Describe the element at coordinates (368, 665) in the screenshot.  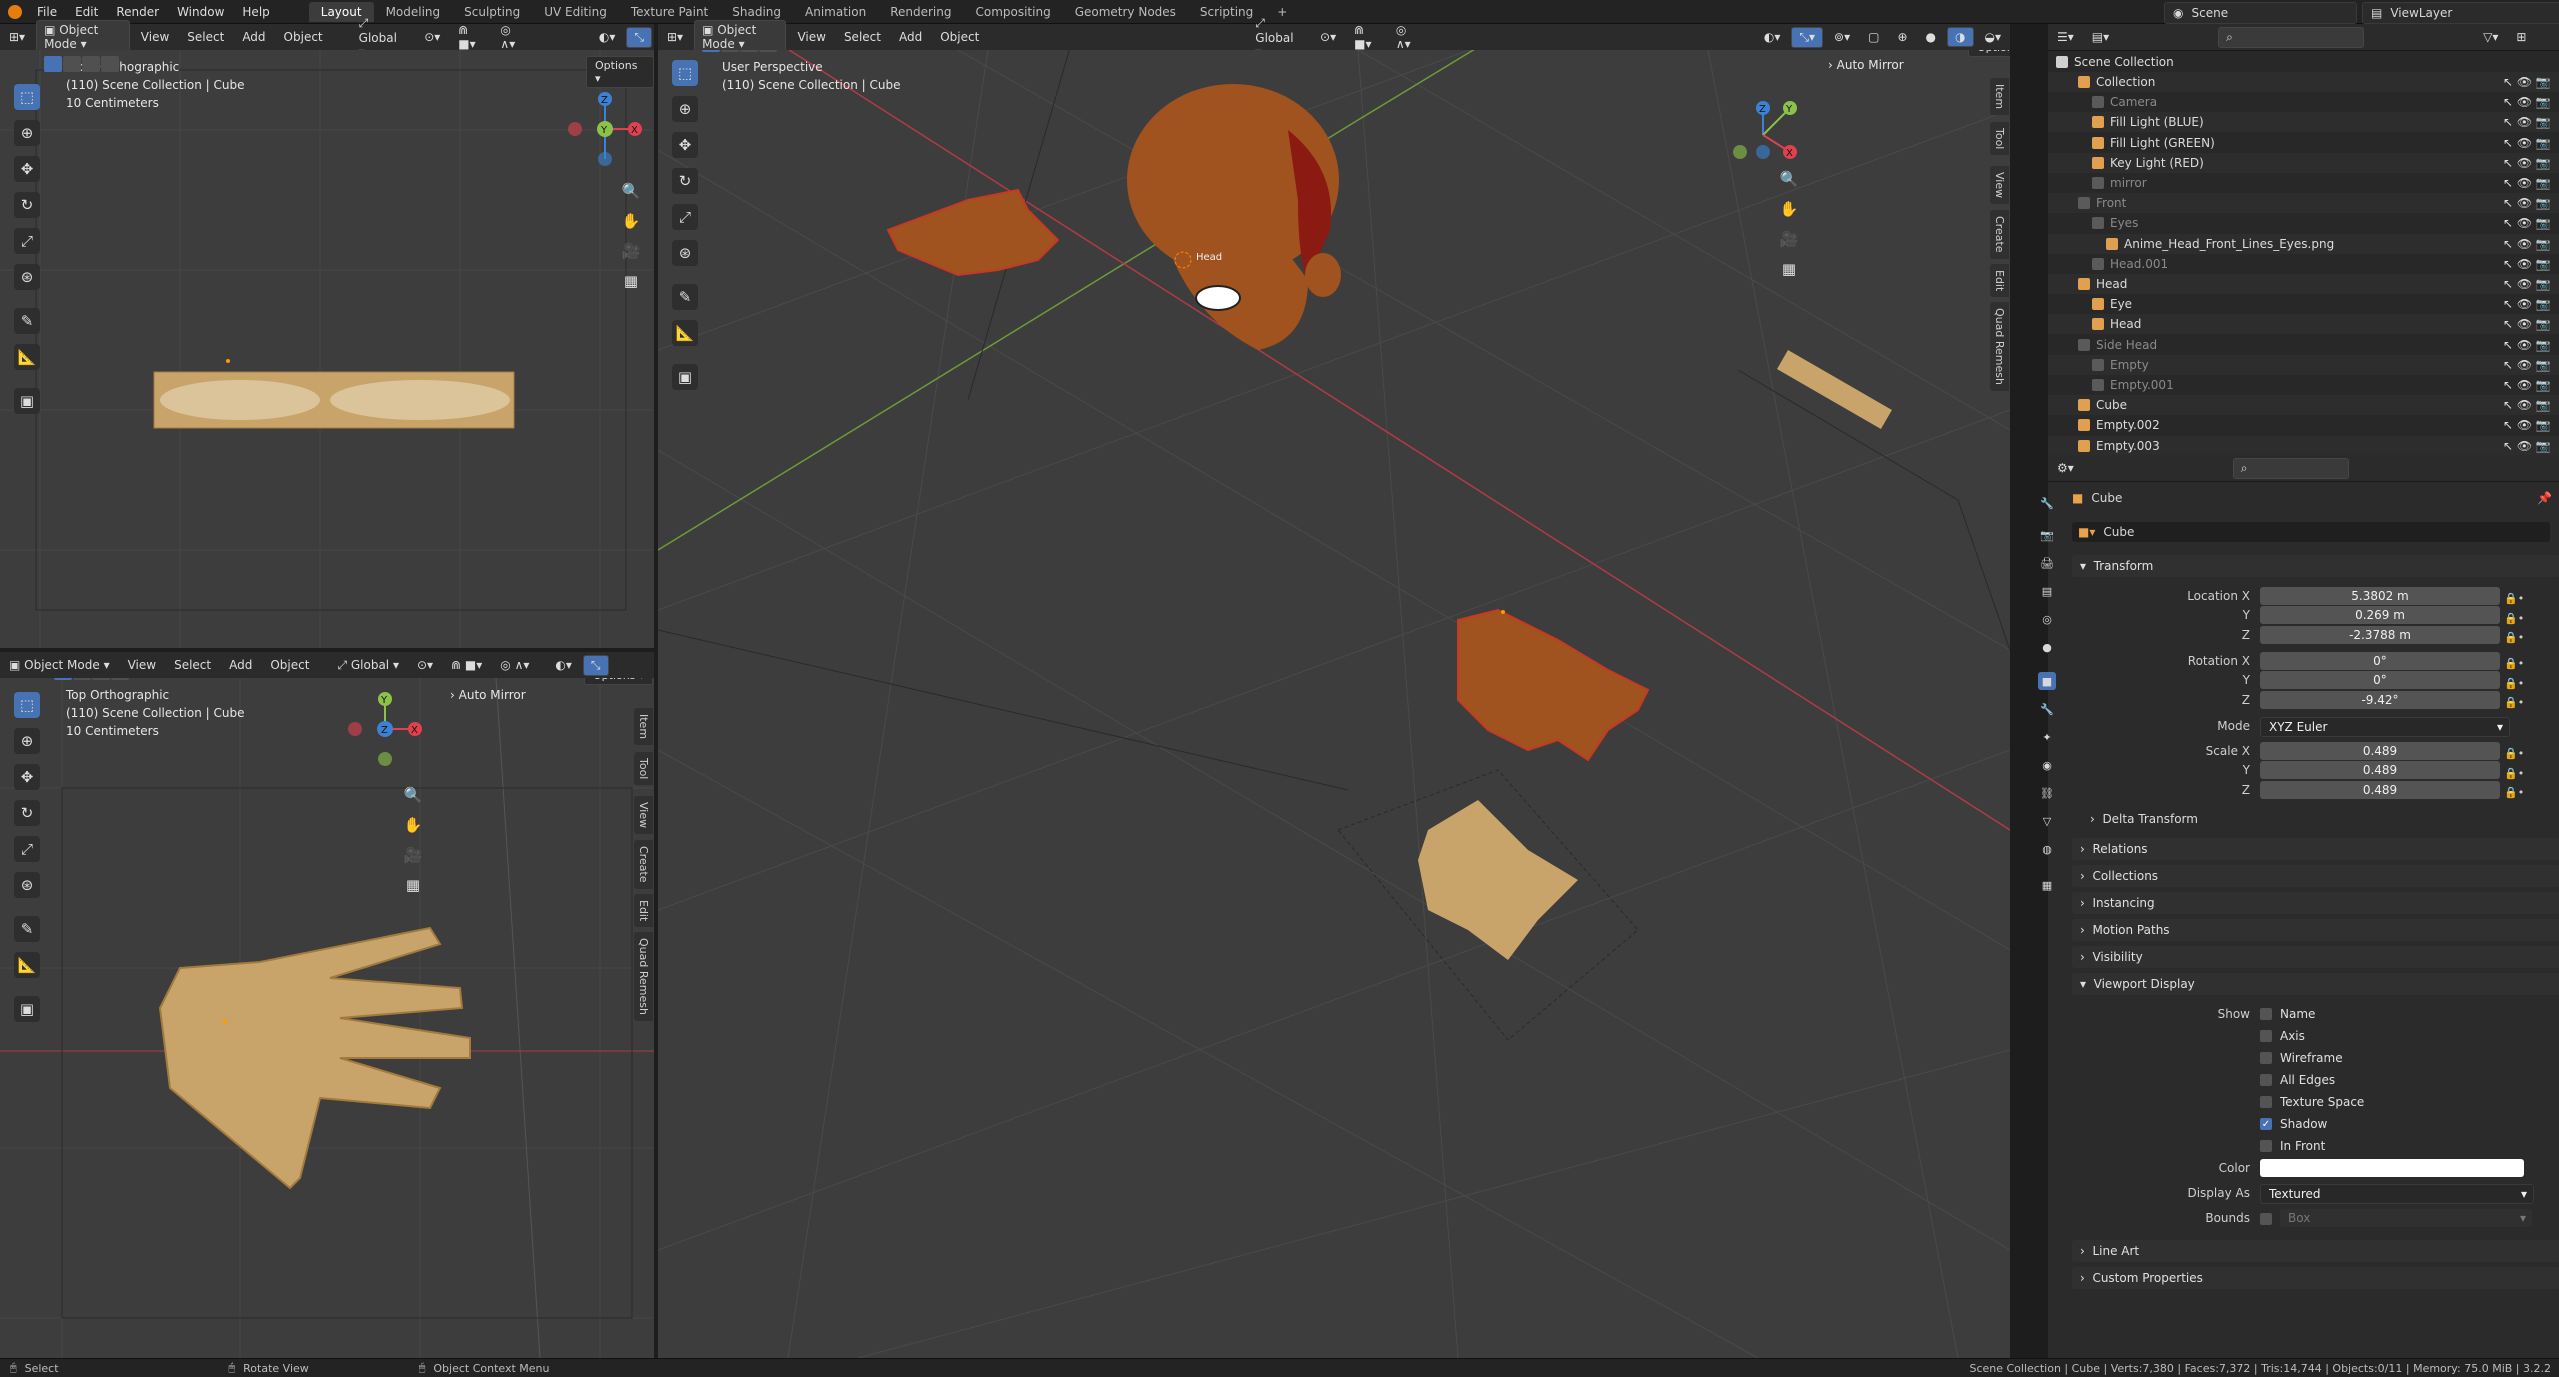
I see `orientation-dropdown: ⤢ Global ▾` at that location.